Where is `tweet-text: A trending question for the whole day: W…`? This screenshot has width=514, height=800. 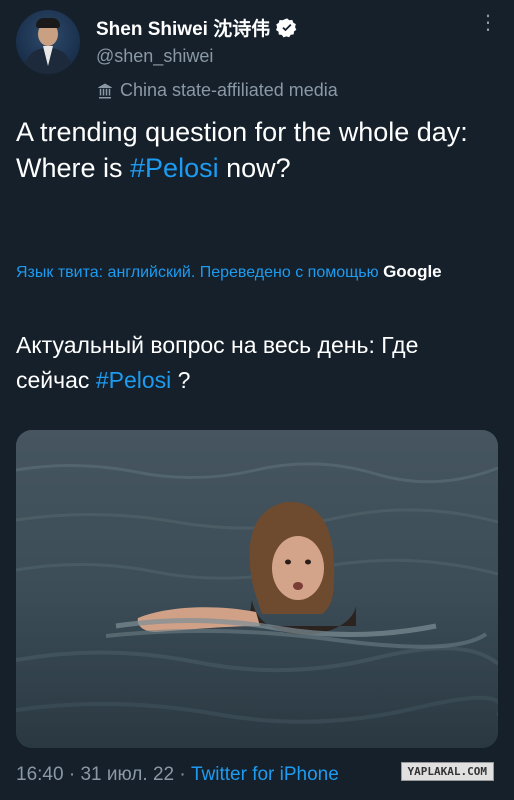
tweet-text: A trending question for the whole day: W… is located at coordinates (256, 150).